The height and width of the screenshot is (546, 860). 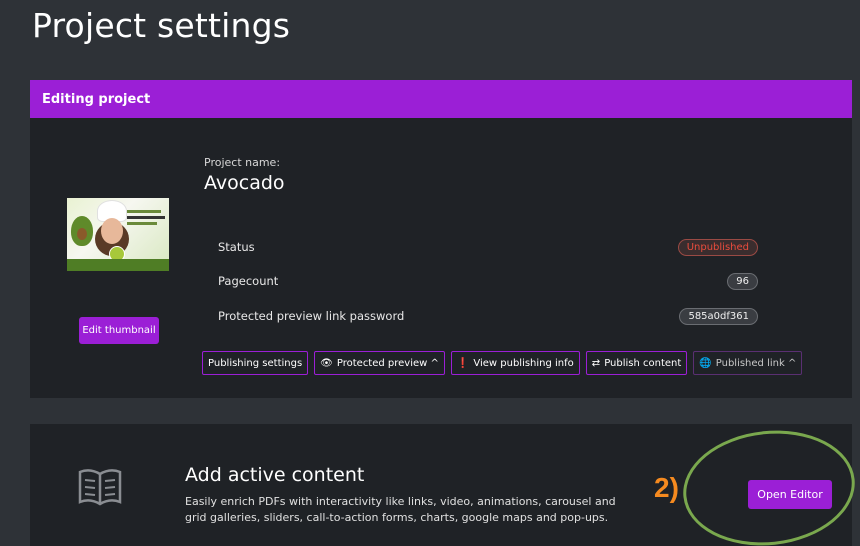 I want to click on eye-icon: 👁, so click(x=326, y=363).